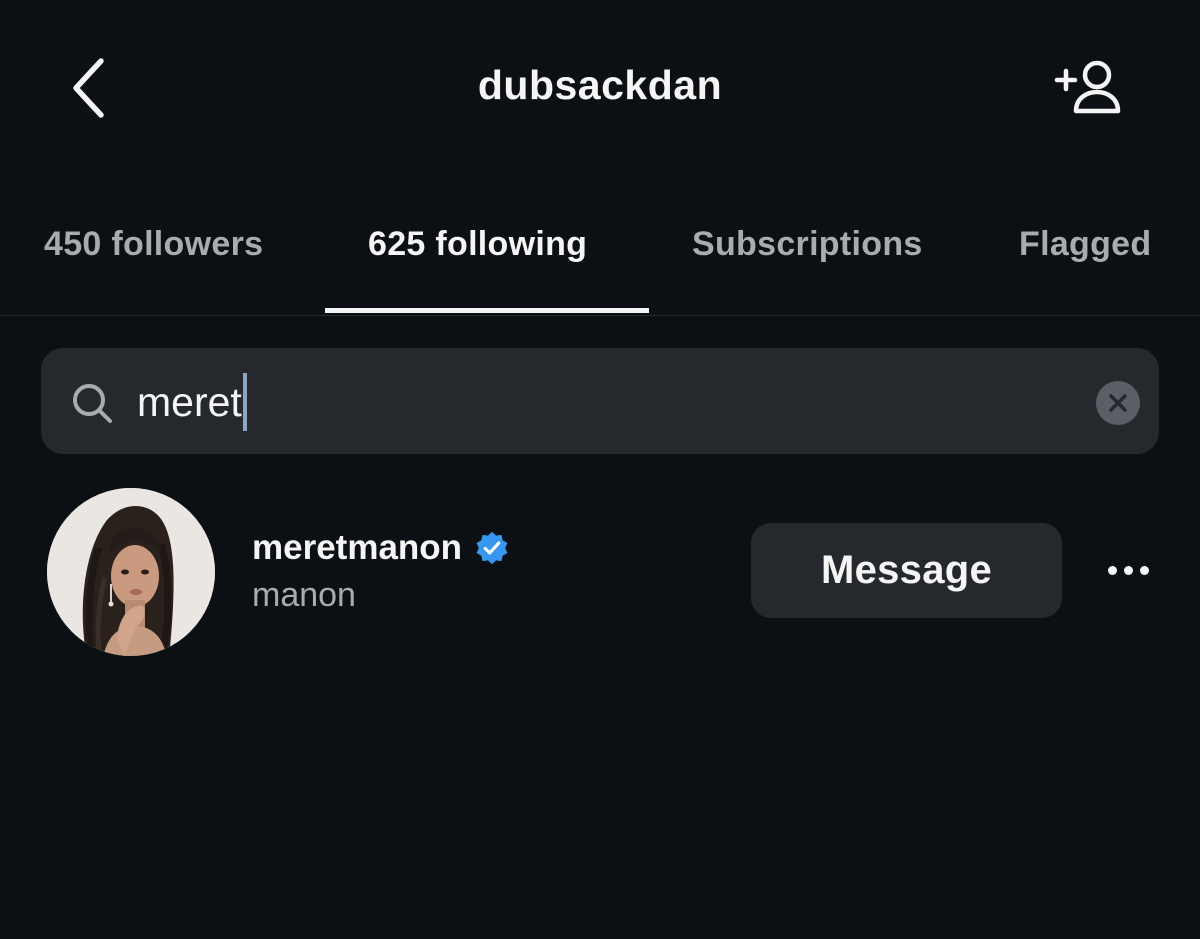  What do you see at coordinates (244, 402) in the screenshot?
I see `text-cursor` at bounding box center [244, 402].